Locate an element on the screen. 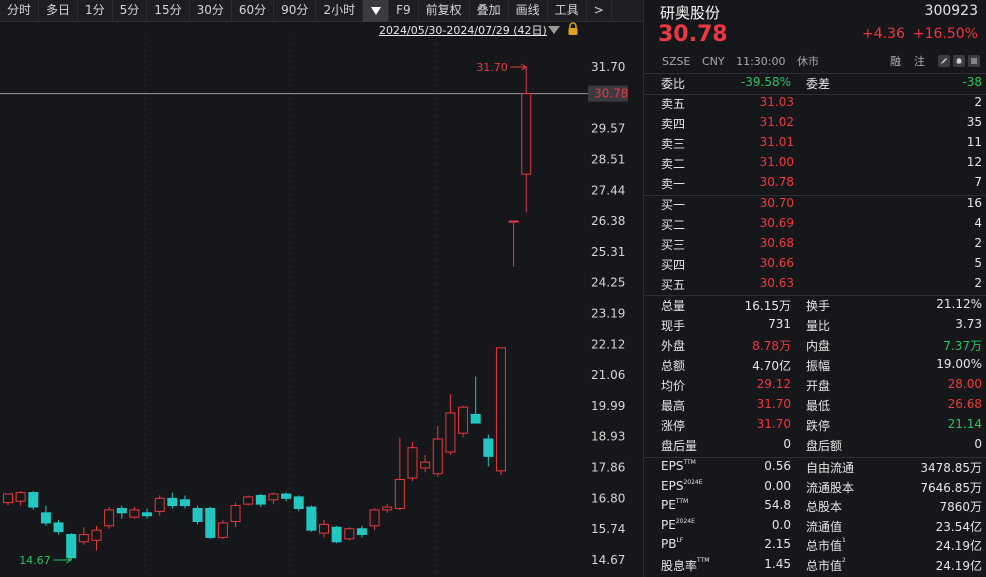  toolbar-item: 2小时 is located at coordinates (340, 11).